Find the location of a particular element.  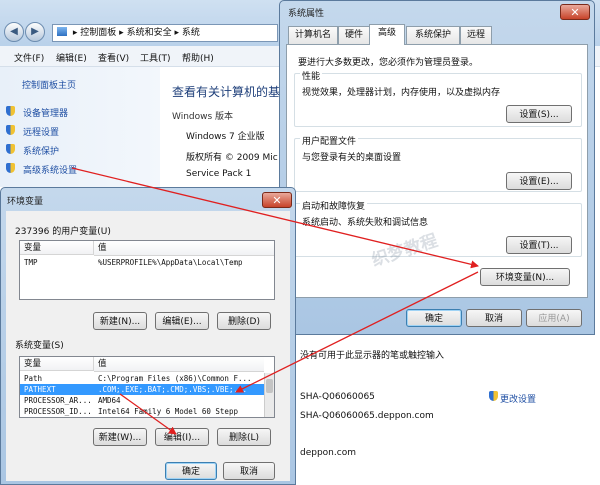

main-heading: 查看有关计算机的基 is located at coordinates (226, 92).